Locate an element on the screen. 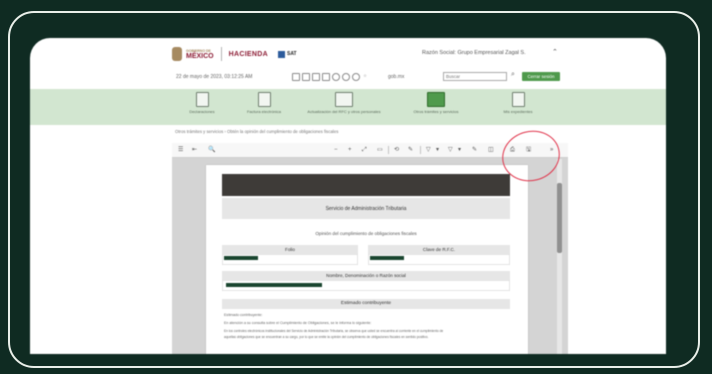 The height and width of the screenshot is (374, 712). logo-sat-text: SAT is located at coordinates (291, 54).